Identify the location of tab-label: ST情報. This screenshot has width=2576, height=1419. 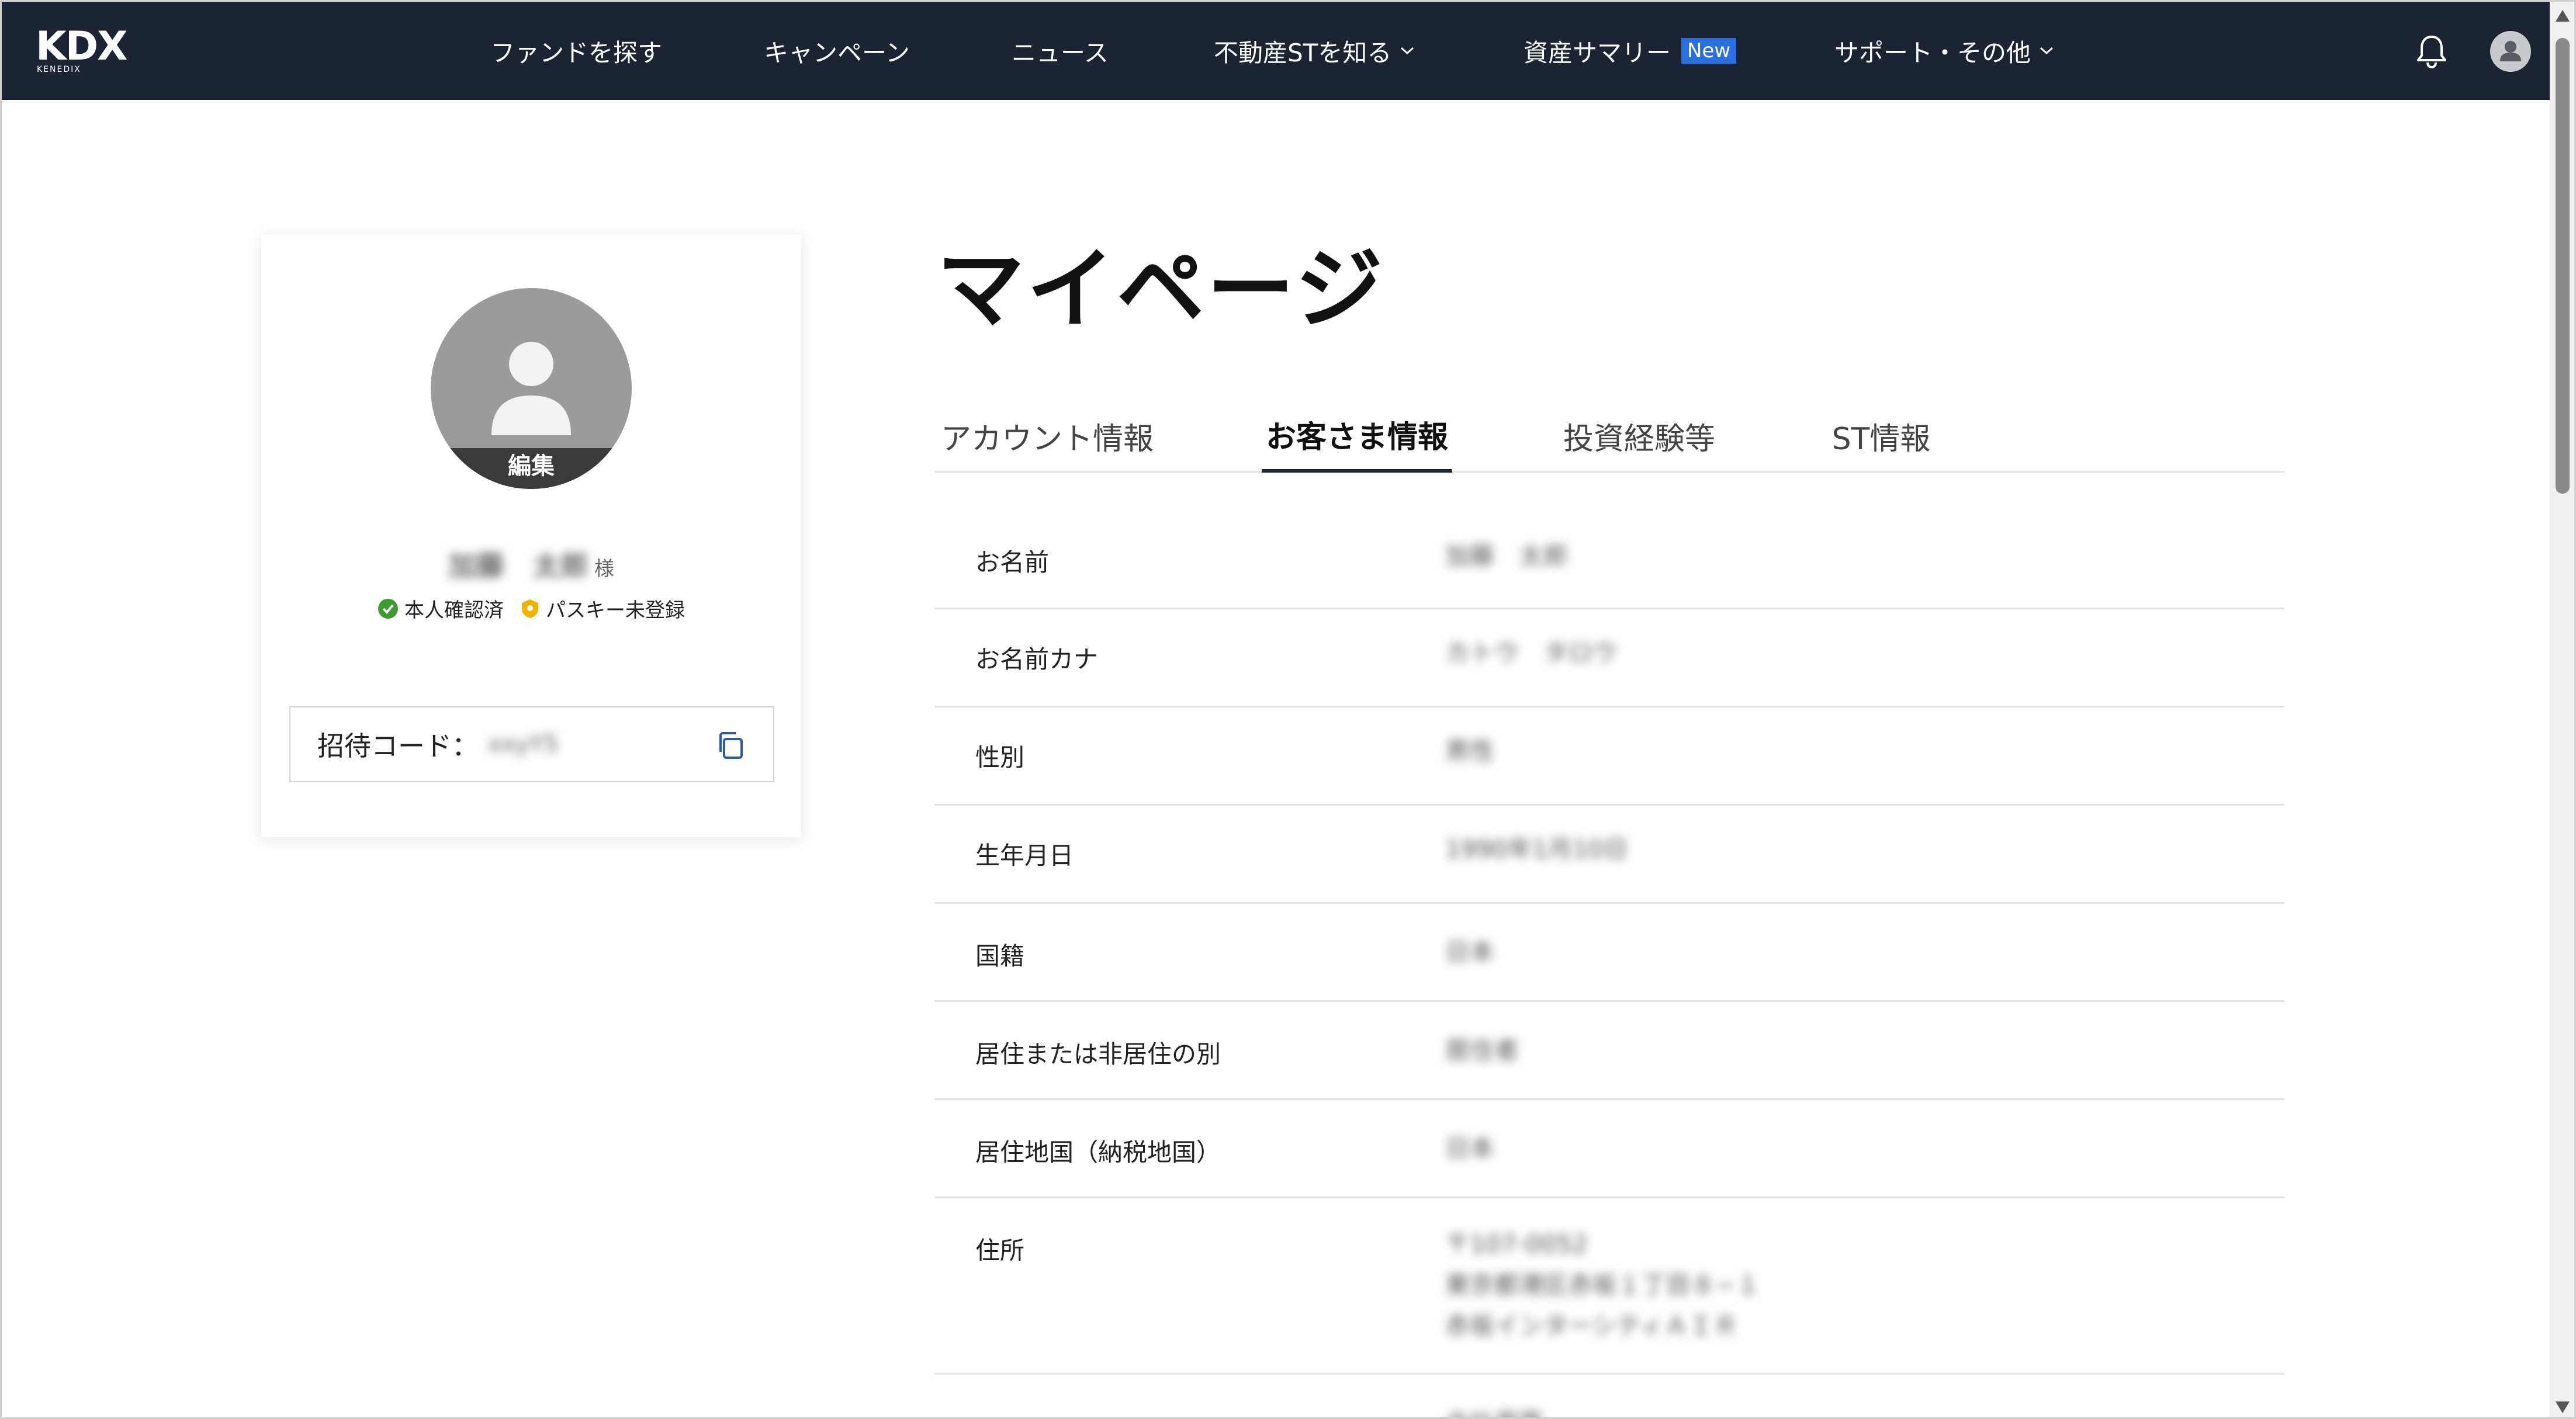
(1881, 439).